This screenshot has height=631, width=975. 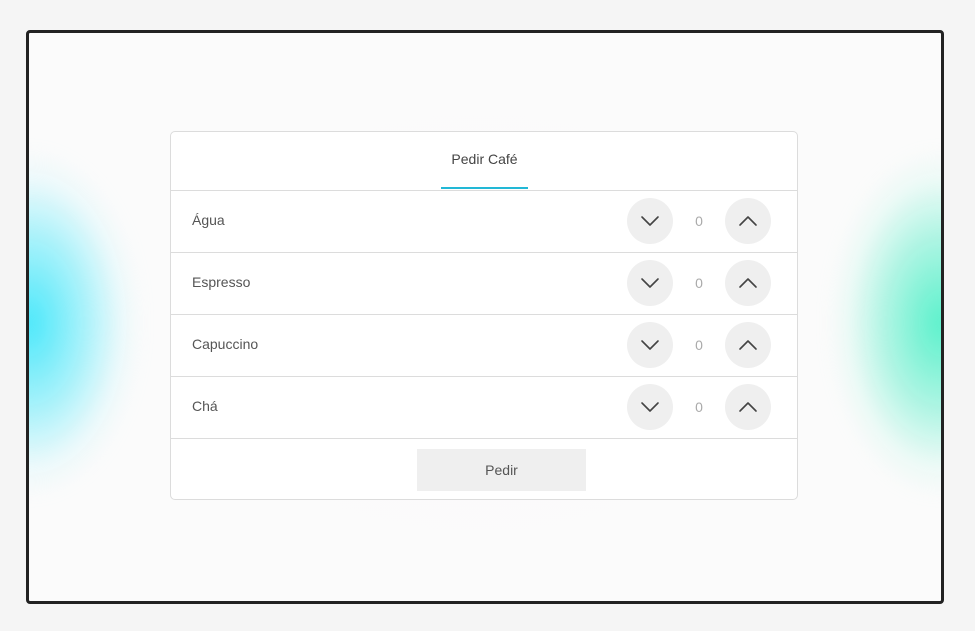 What do you see at coordinates (484, 346) in the screenshot?
I see `list-item: Capuccino 0` at bounding box center [484, 346].